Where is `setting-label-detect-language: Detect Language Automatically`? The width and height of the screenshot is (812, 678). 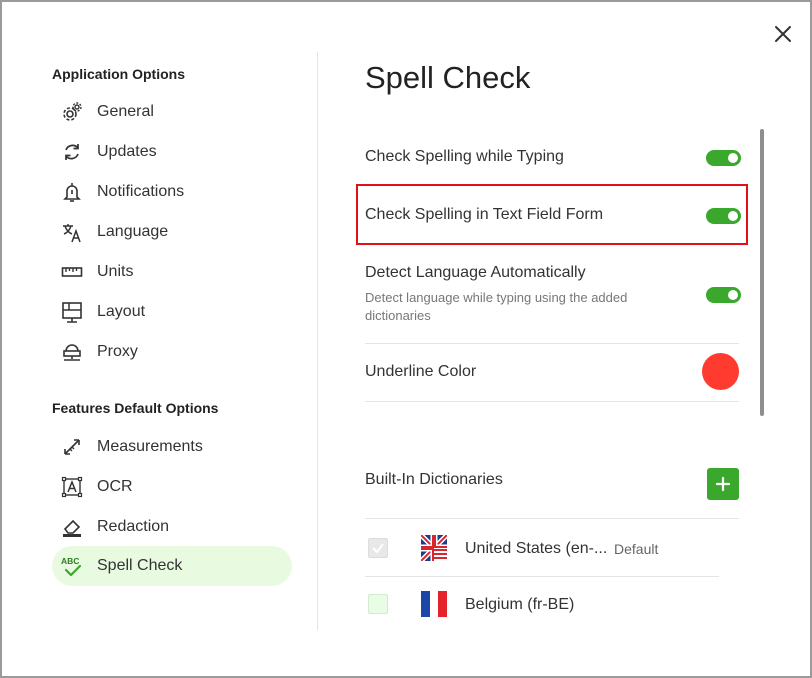 setting-label-detect-language: Detect Language Automatically is located at coordinates (475, 272).